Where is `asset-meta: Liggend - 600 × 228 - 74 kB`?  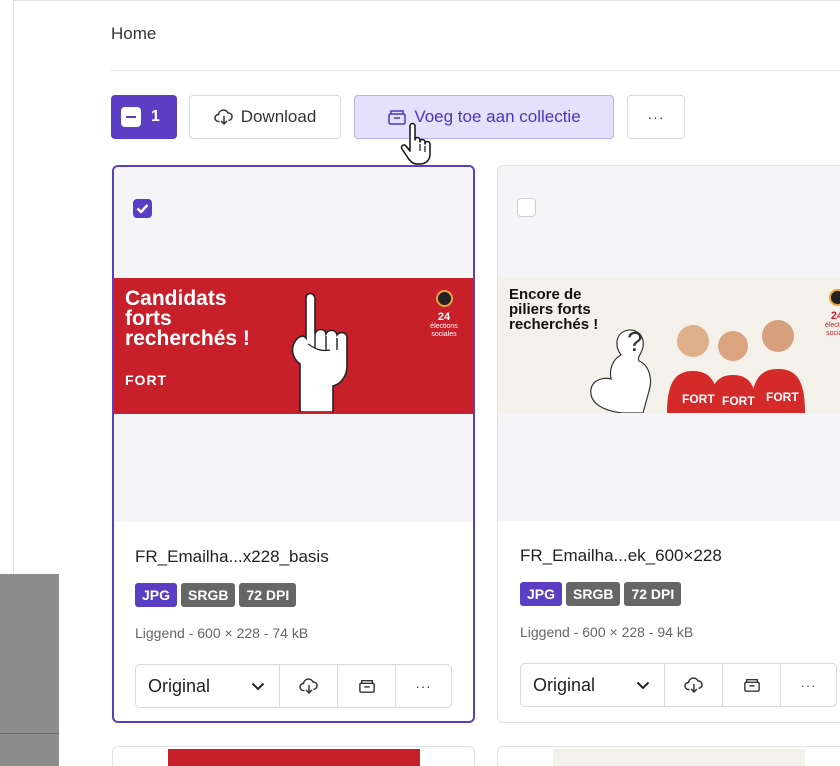
asset-meta: Liggend - 600 × 228 - 74 kB is located at coordinates (222, 633).